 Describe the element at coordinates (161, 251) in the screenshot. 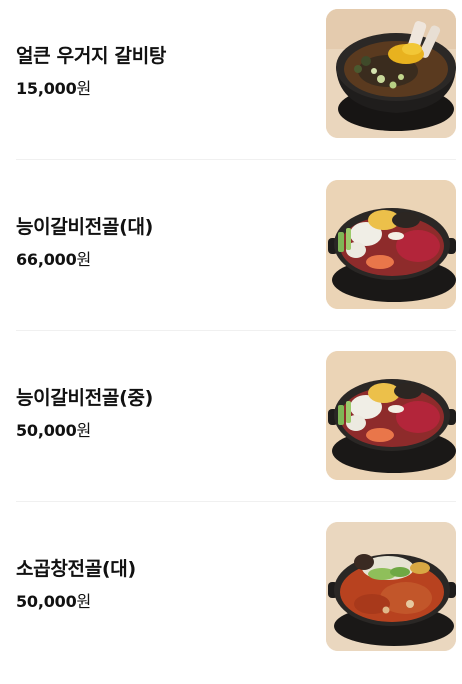

I see `menu-item-info: 능이갈비전골(대) 66,000원` at that location.